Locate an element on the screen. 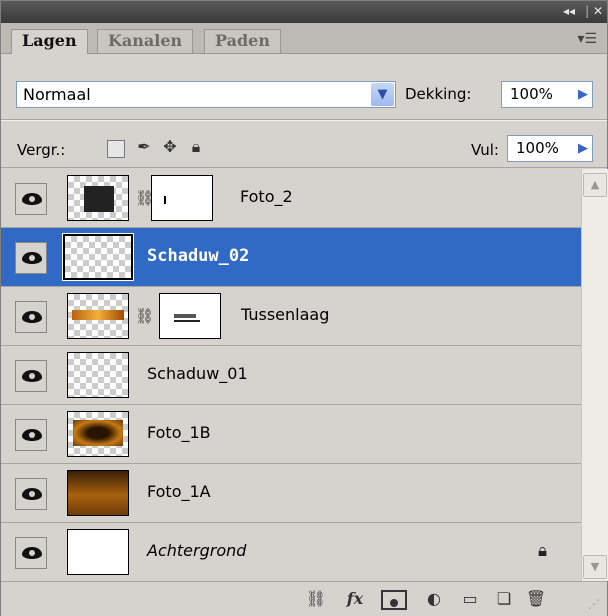 The height and width of the screenshot is (616, 608). lock-image-brush-icon: ✒ is located at coordinates (144, 147).